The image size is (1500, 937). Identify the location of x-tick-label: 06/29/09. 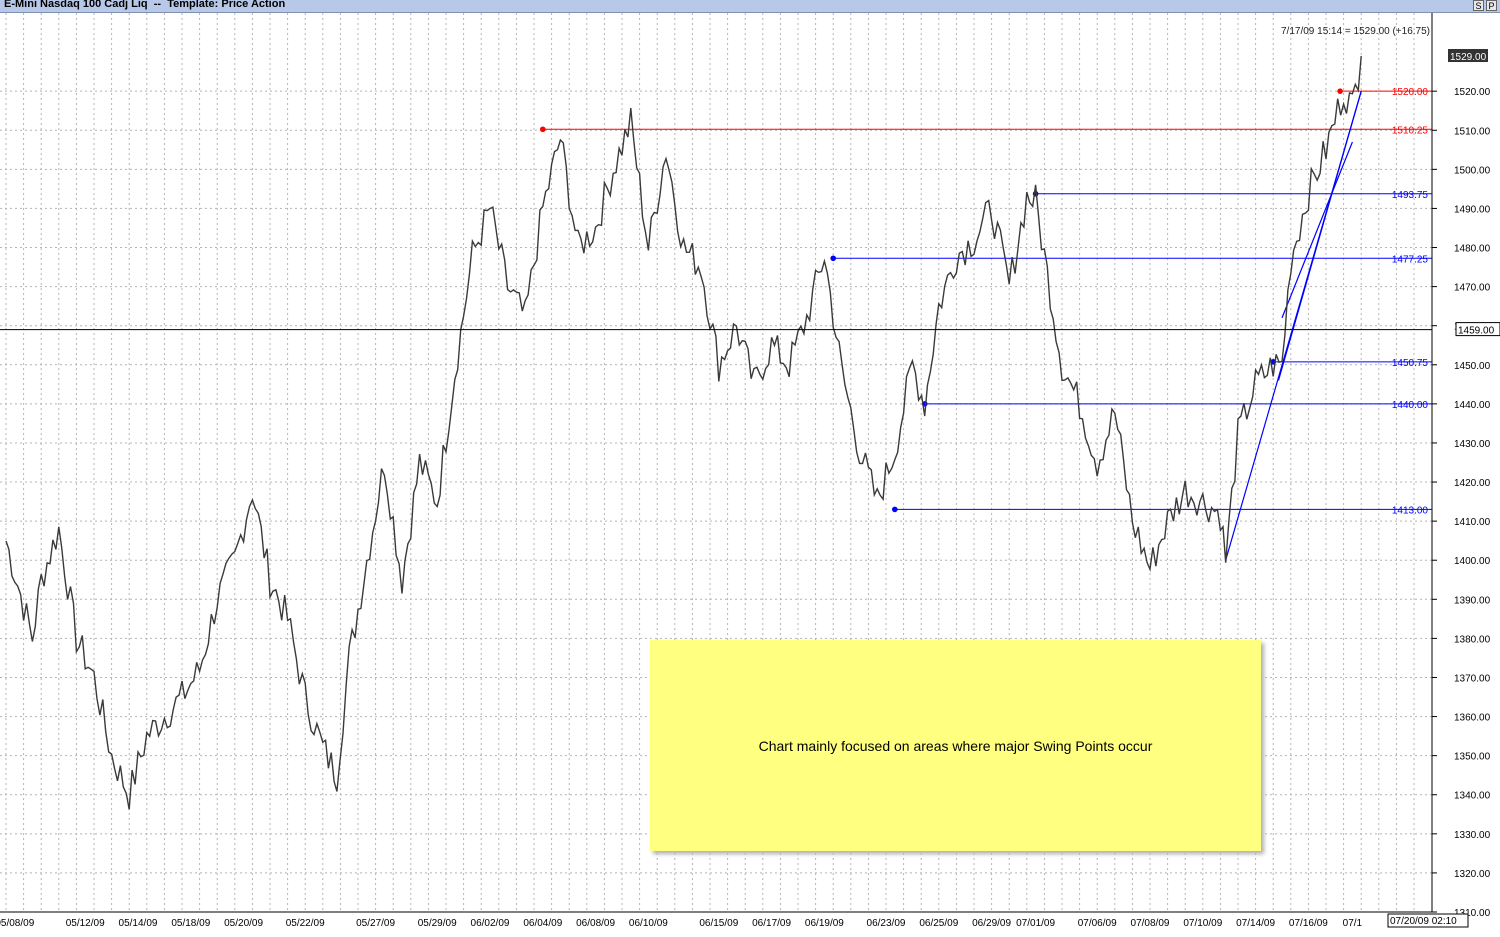
(991, 923).